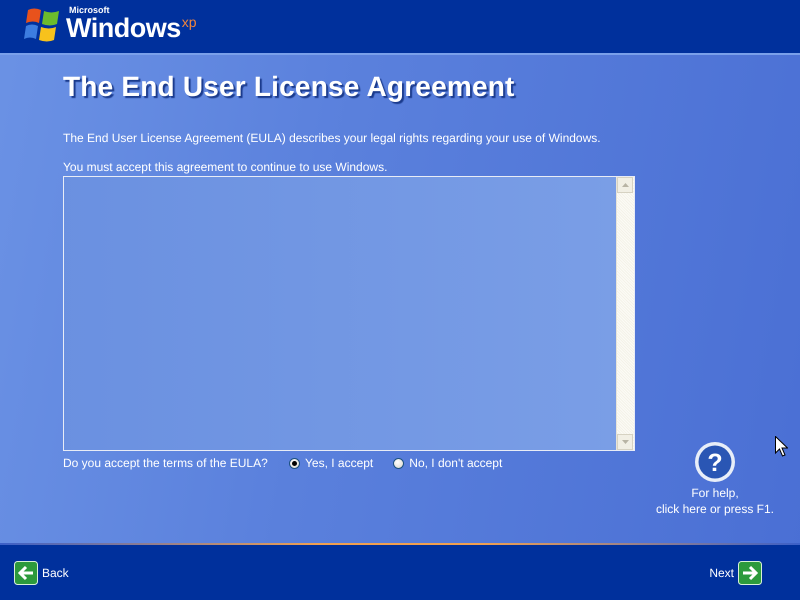  Describe the element at coordinates (339, 463) in the screenshot. I see `radio-label: Yes, I accept` at that location.